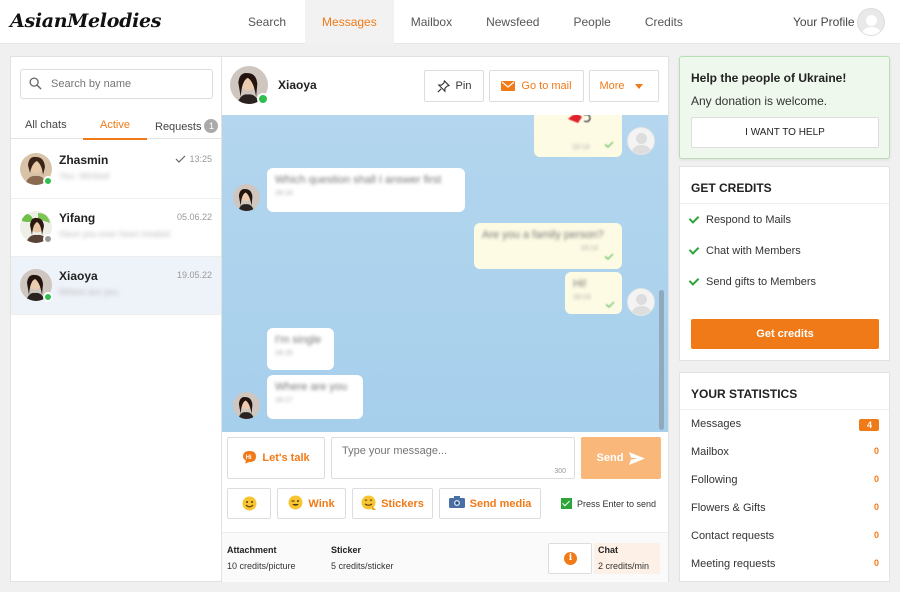 The height and width of the screenshot is (592, 900). I want to click on message-time: 16:17, so click(284, 400).